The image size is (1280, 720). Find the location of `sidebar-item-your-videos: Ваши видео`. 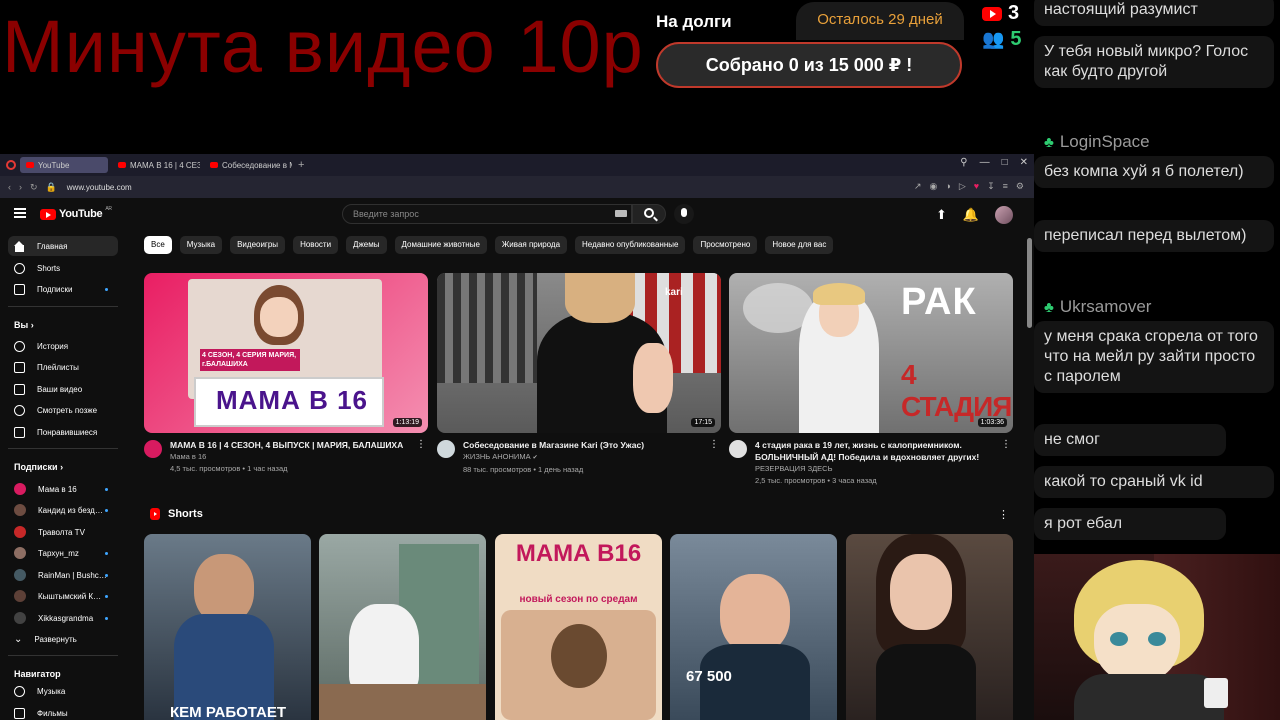

sidebar-item-your-videos: Ваши видео is located at coordinates (63, 389).